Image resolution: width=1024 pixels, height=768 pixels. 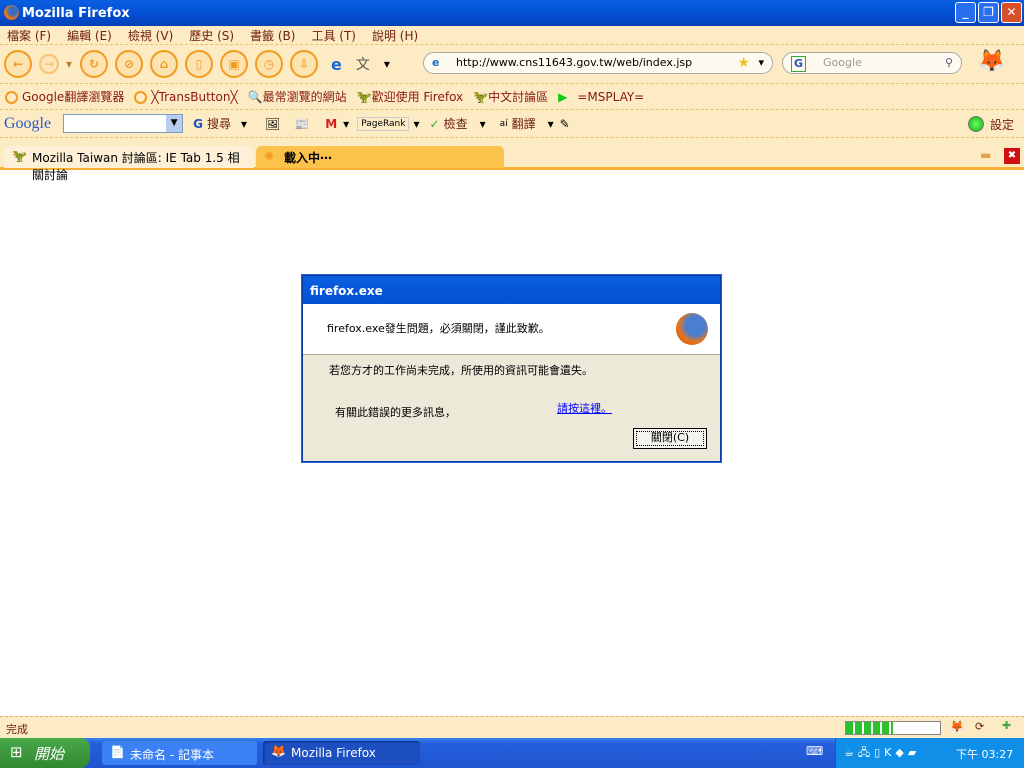 What do you see at coordinates (219, 123) in the screenshot?
I see `google-search-button: 搜尋` at bounding box center [219, 123].